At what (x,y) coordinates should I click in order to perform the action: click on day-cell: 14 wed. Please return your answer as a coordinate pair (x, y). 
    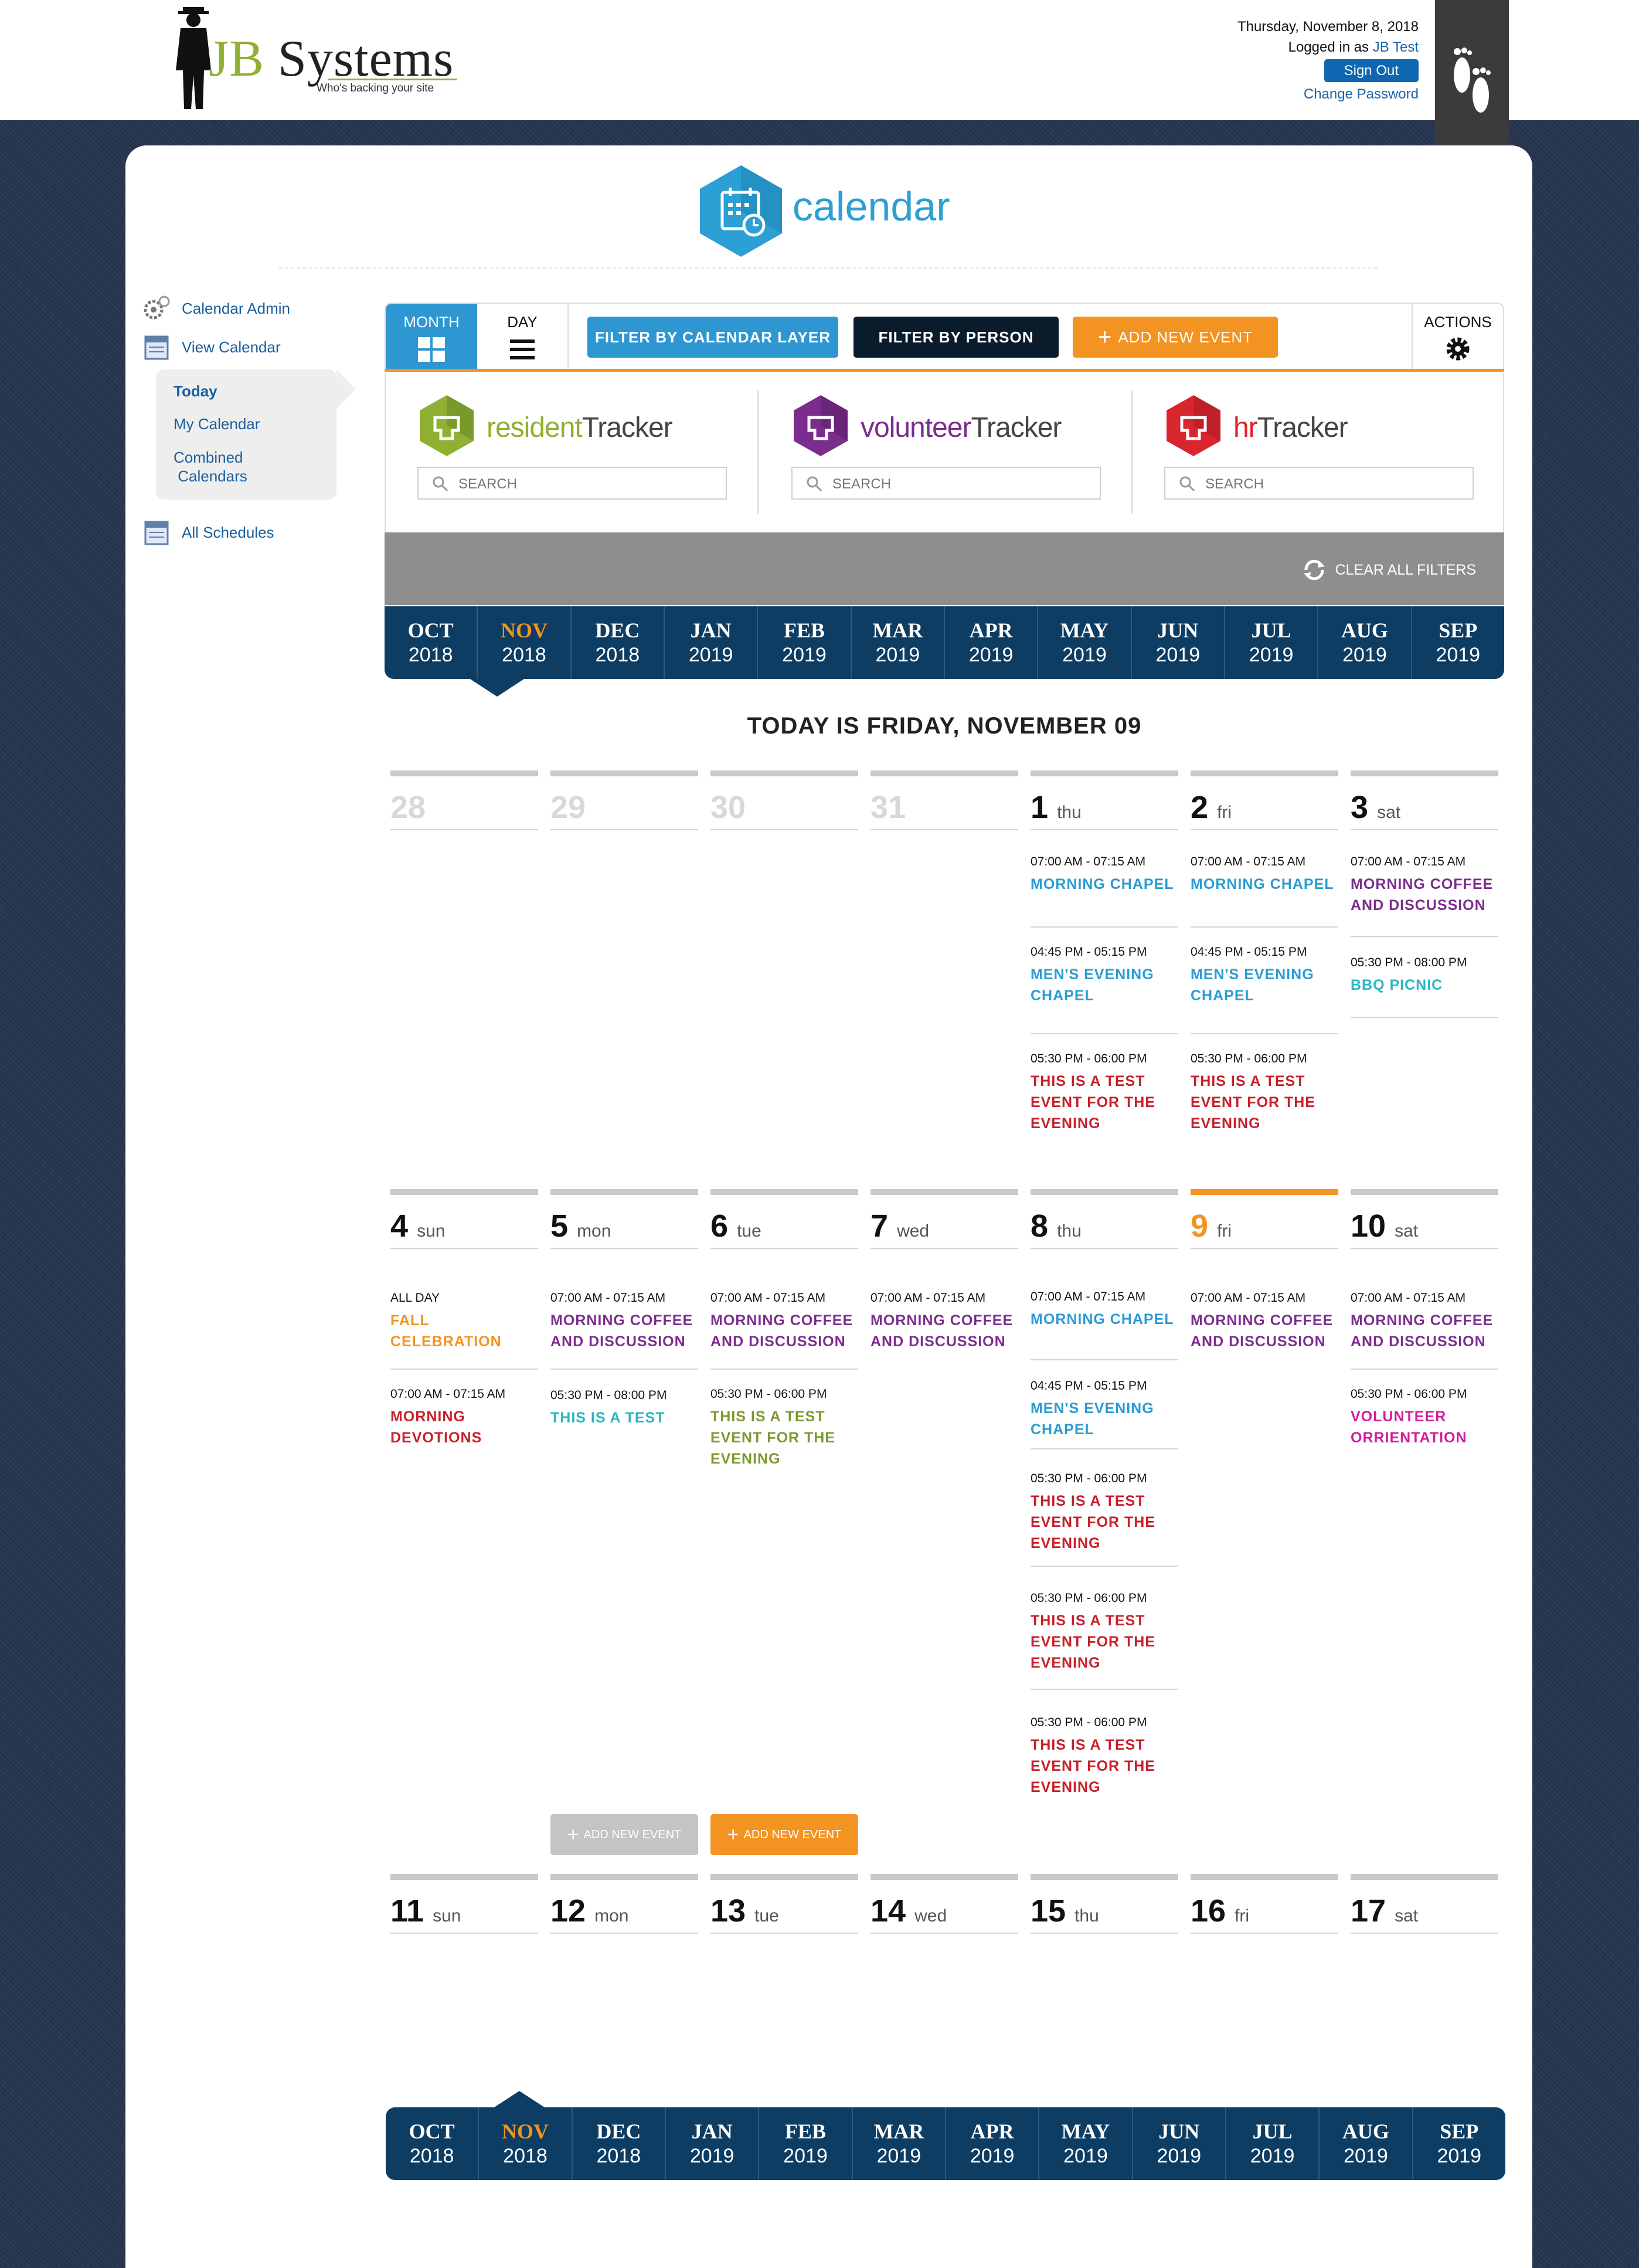
    Looking at the image, I should click on (944, 1904).